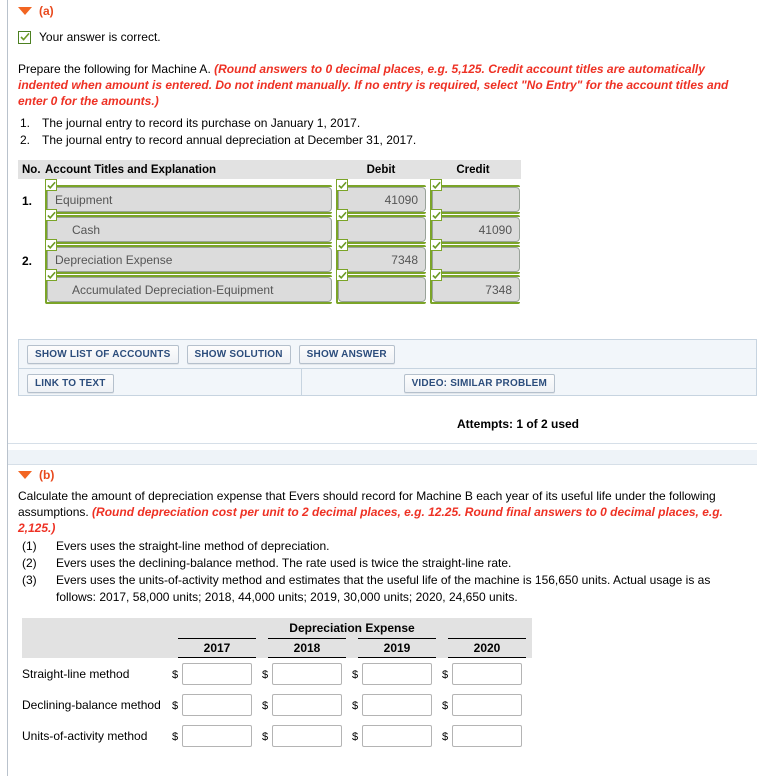 The height and width of the screenshot is (776, 757). I want to click on debit-amount-input: 41090, so click(382, 199).